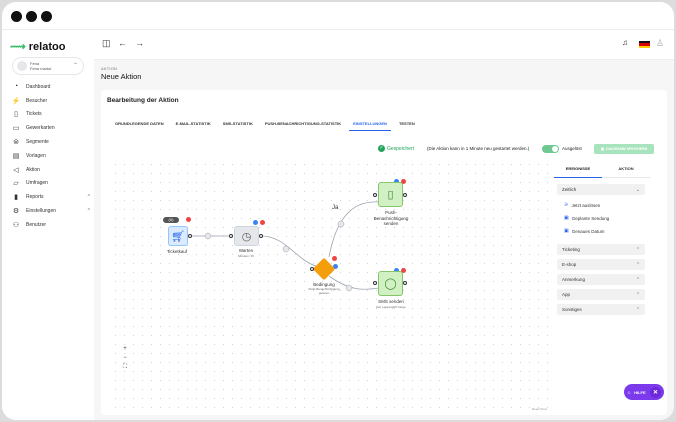  What do you see at coordinates (602, 149) in the screenshot?
I see `save-icon: ▣` at bounding box center [602, 149].